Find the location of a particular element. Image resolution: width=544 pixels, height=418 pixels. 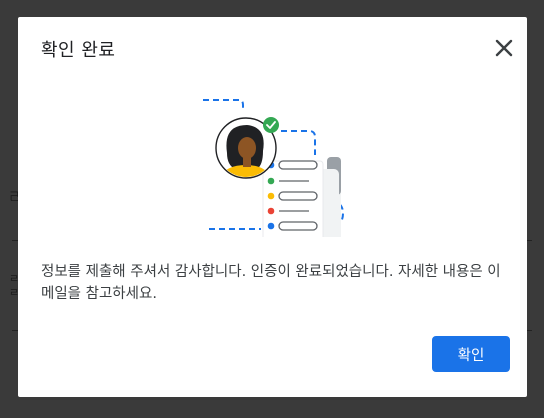

close-icon is located at coordinates (504, 48).